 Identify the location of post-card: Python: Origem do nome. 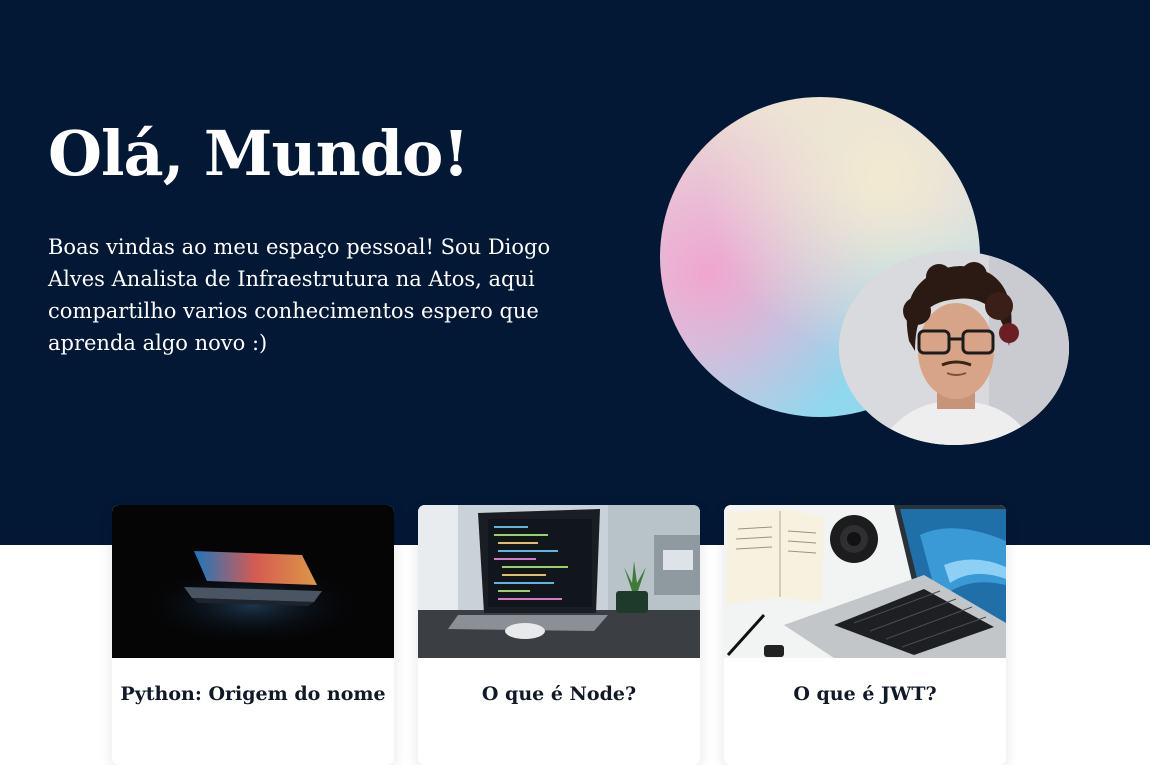
(253, 635).